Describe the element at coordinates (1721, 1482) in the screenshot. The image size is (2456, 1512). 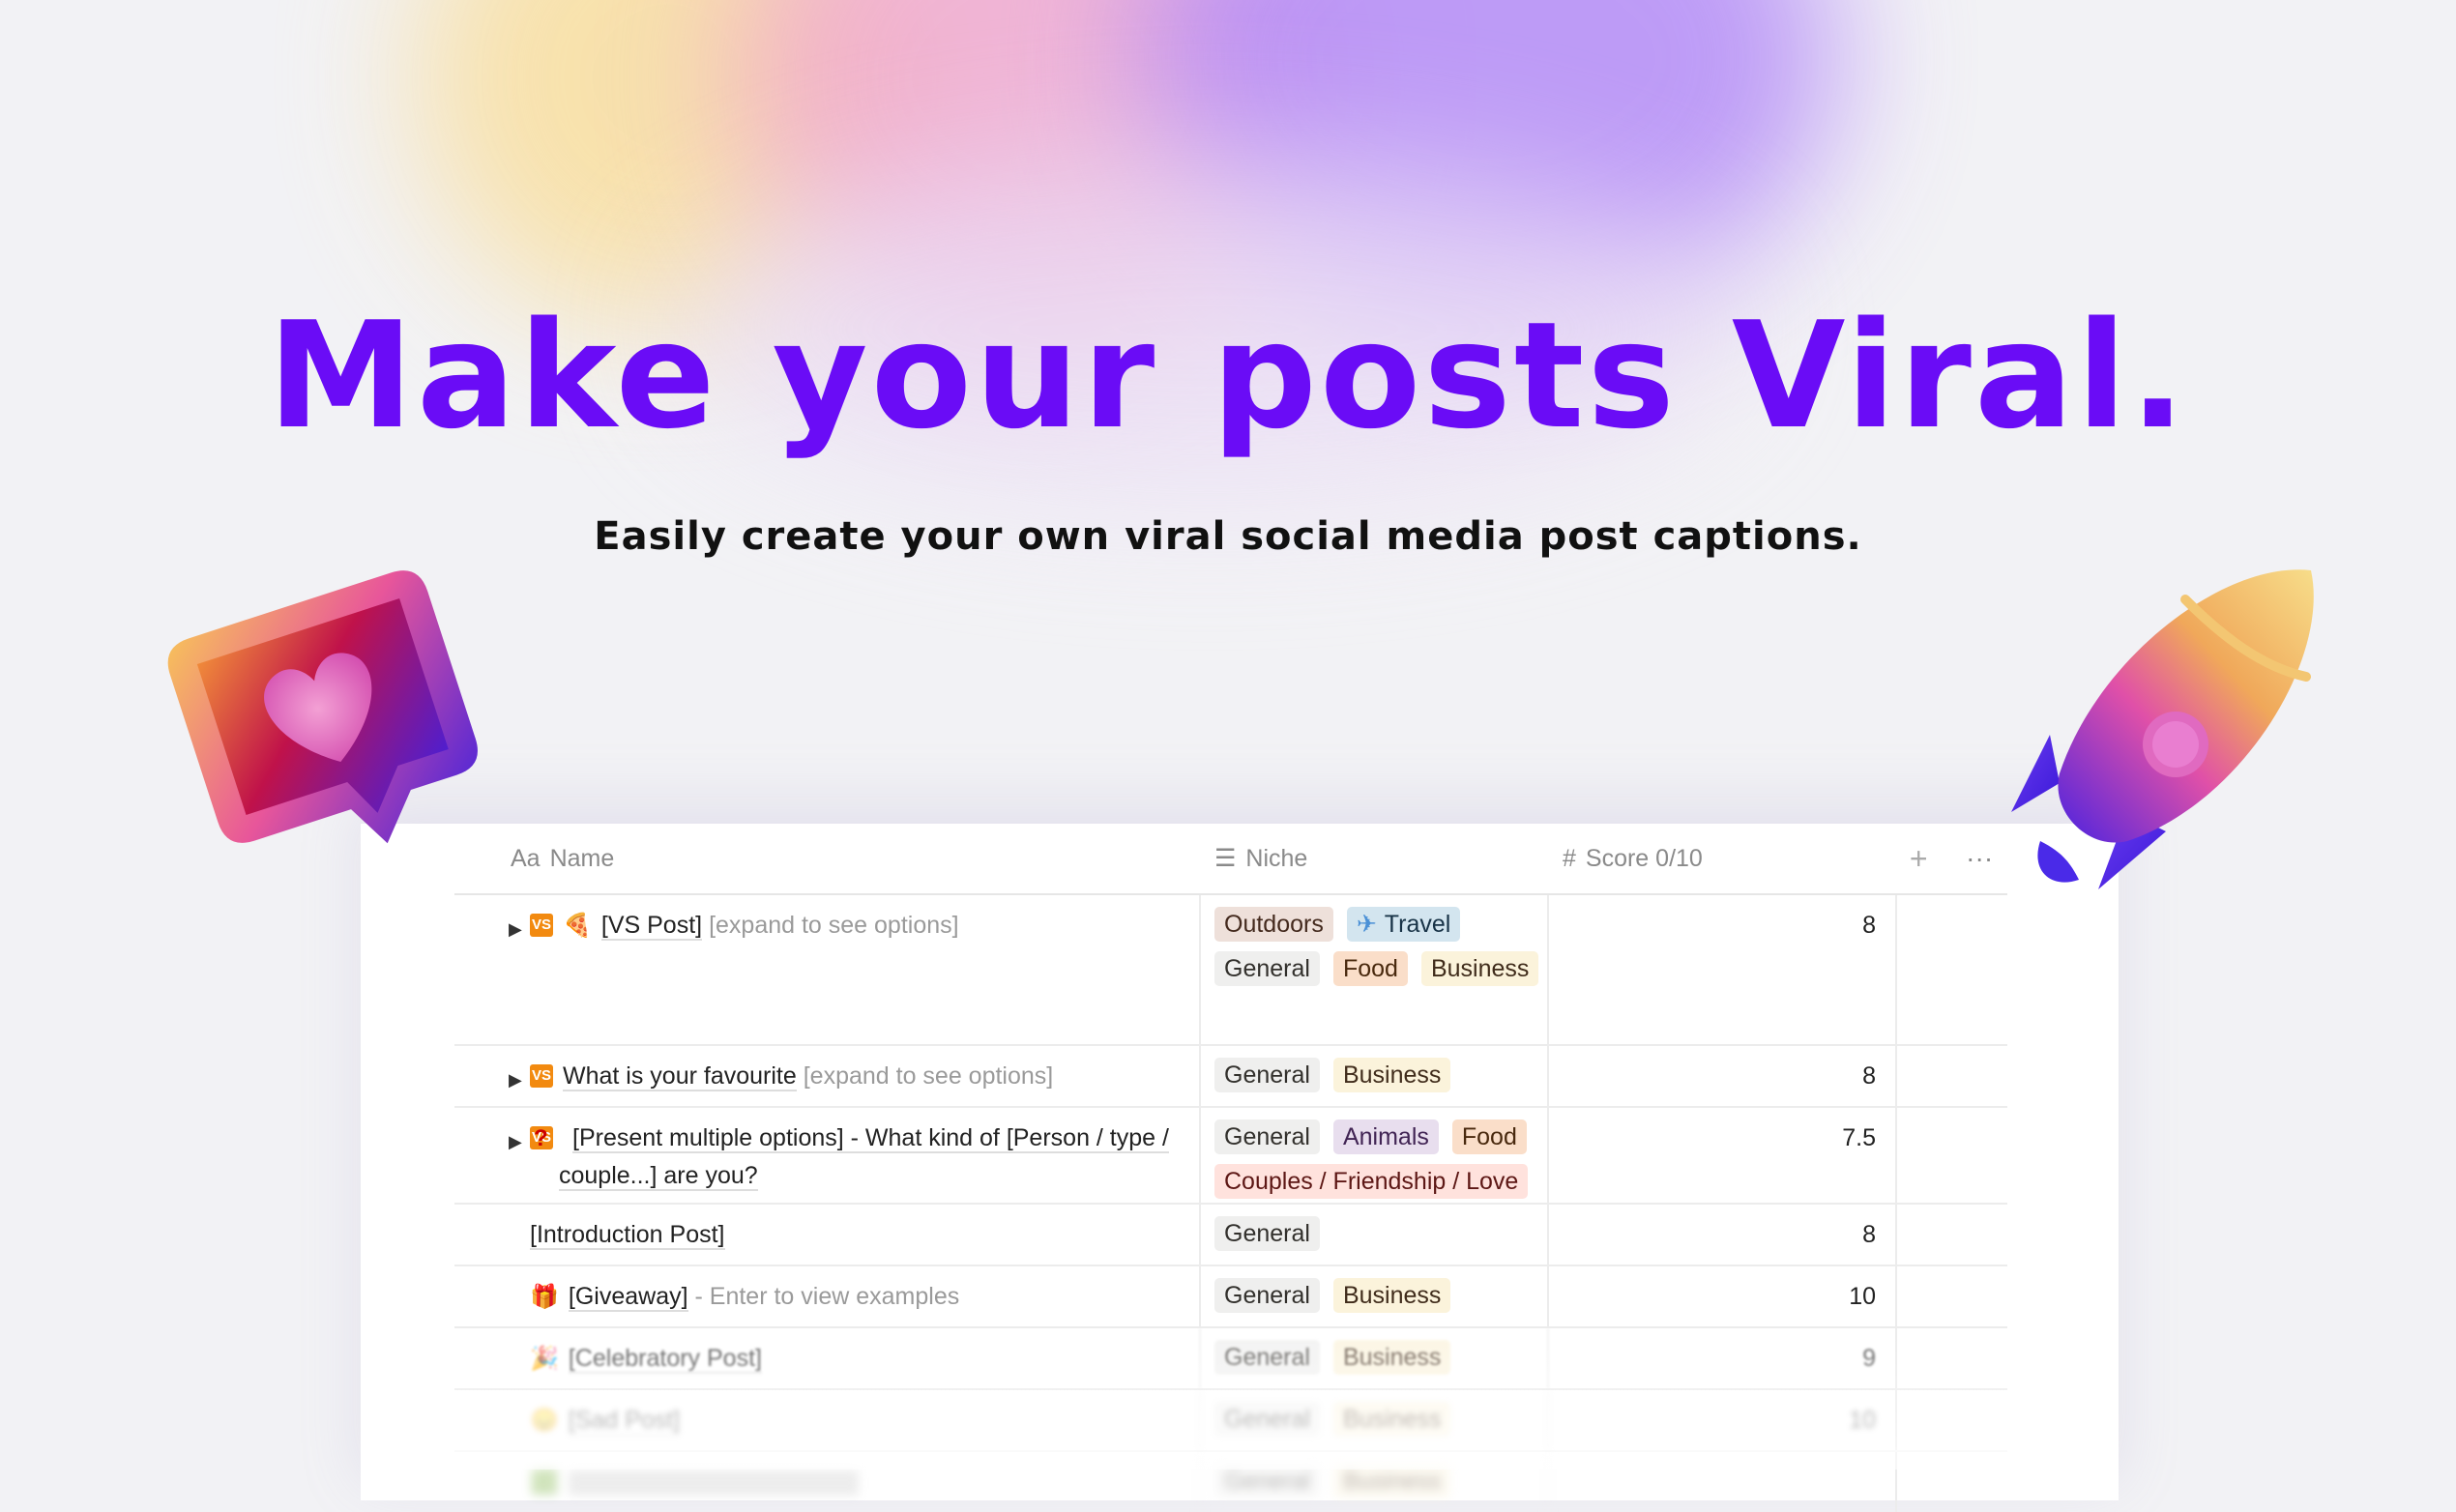
I see `score-cell` at that location.